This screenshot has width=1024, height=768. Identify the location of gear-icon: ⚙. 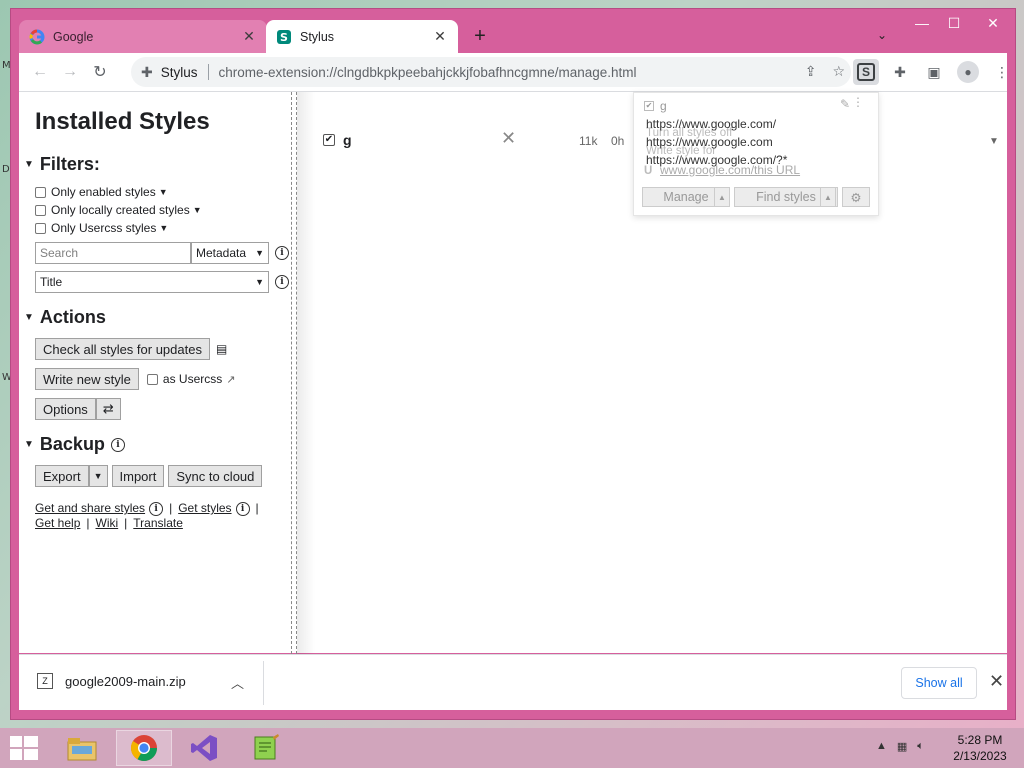
(856, 197).